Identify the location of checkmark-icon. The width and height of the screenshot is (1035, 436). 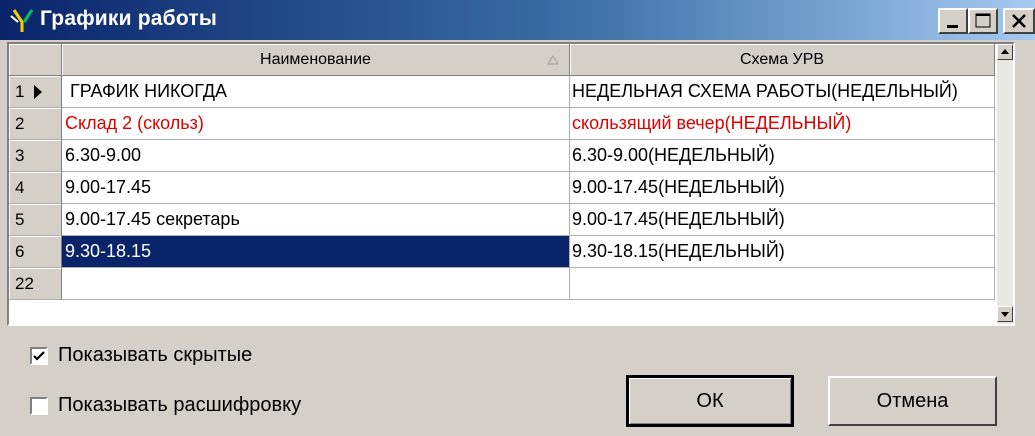
(39, 356).